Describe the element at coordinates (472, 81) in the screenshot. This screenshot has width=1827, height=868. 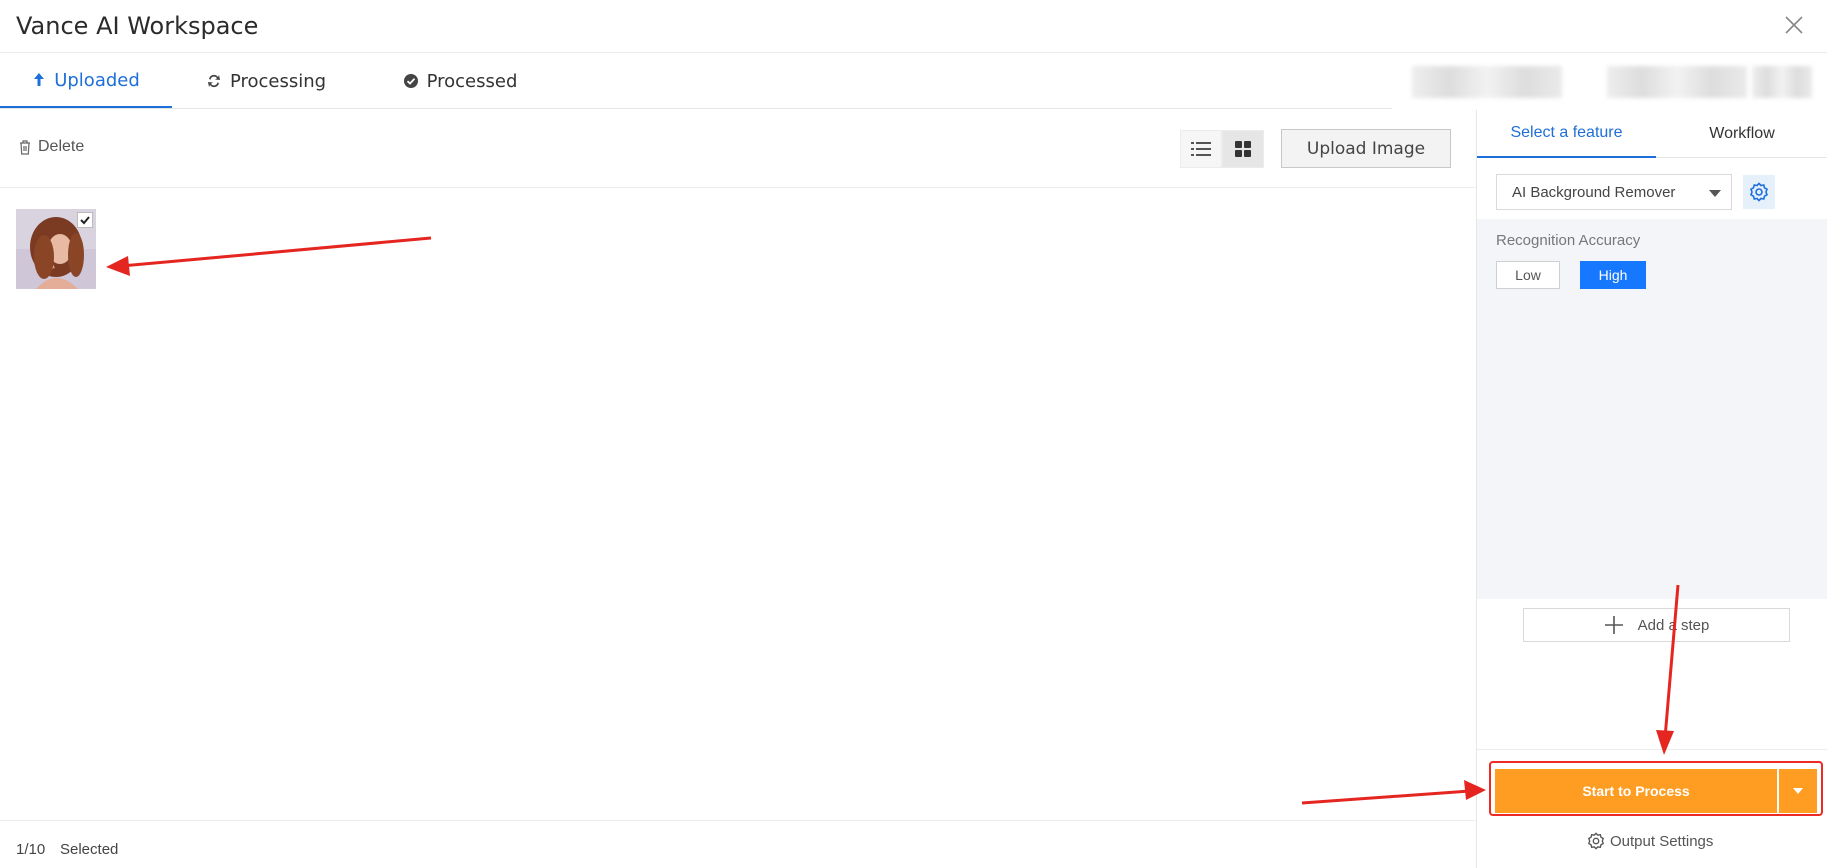
I see `tab-label: Processed` at that location.